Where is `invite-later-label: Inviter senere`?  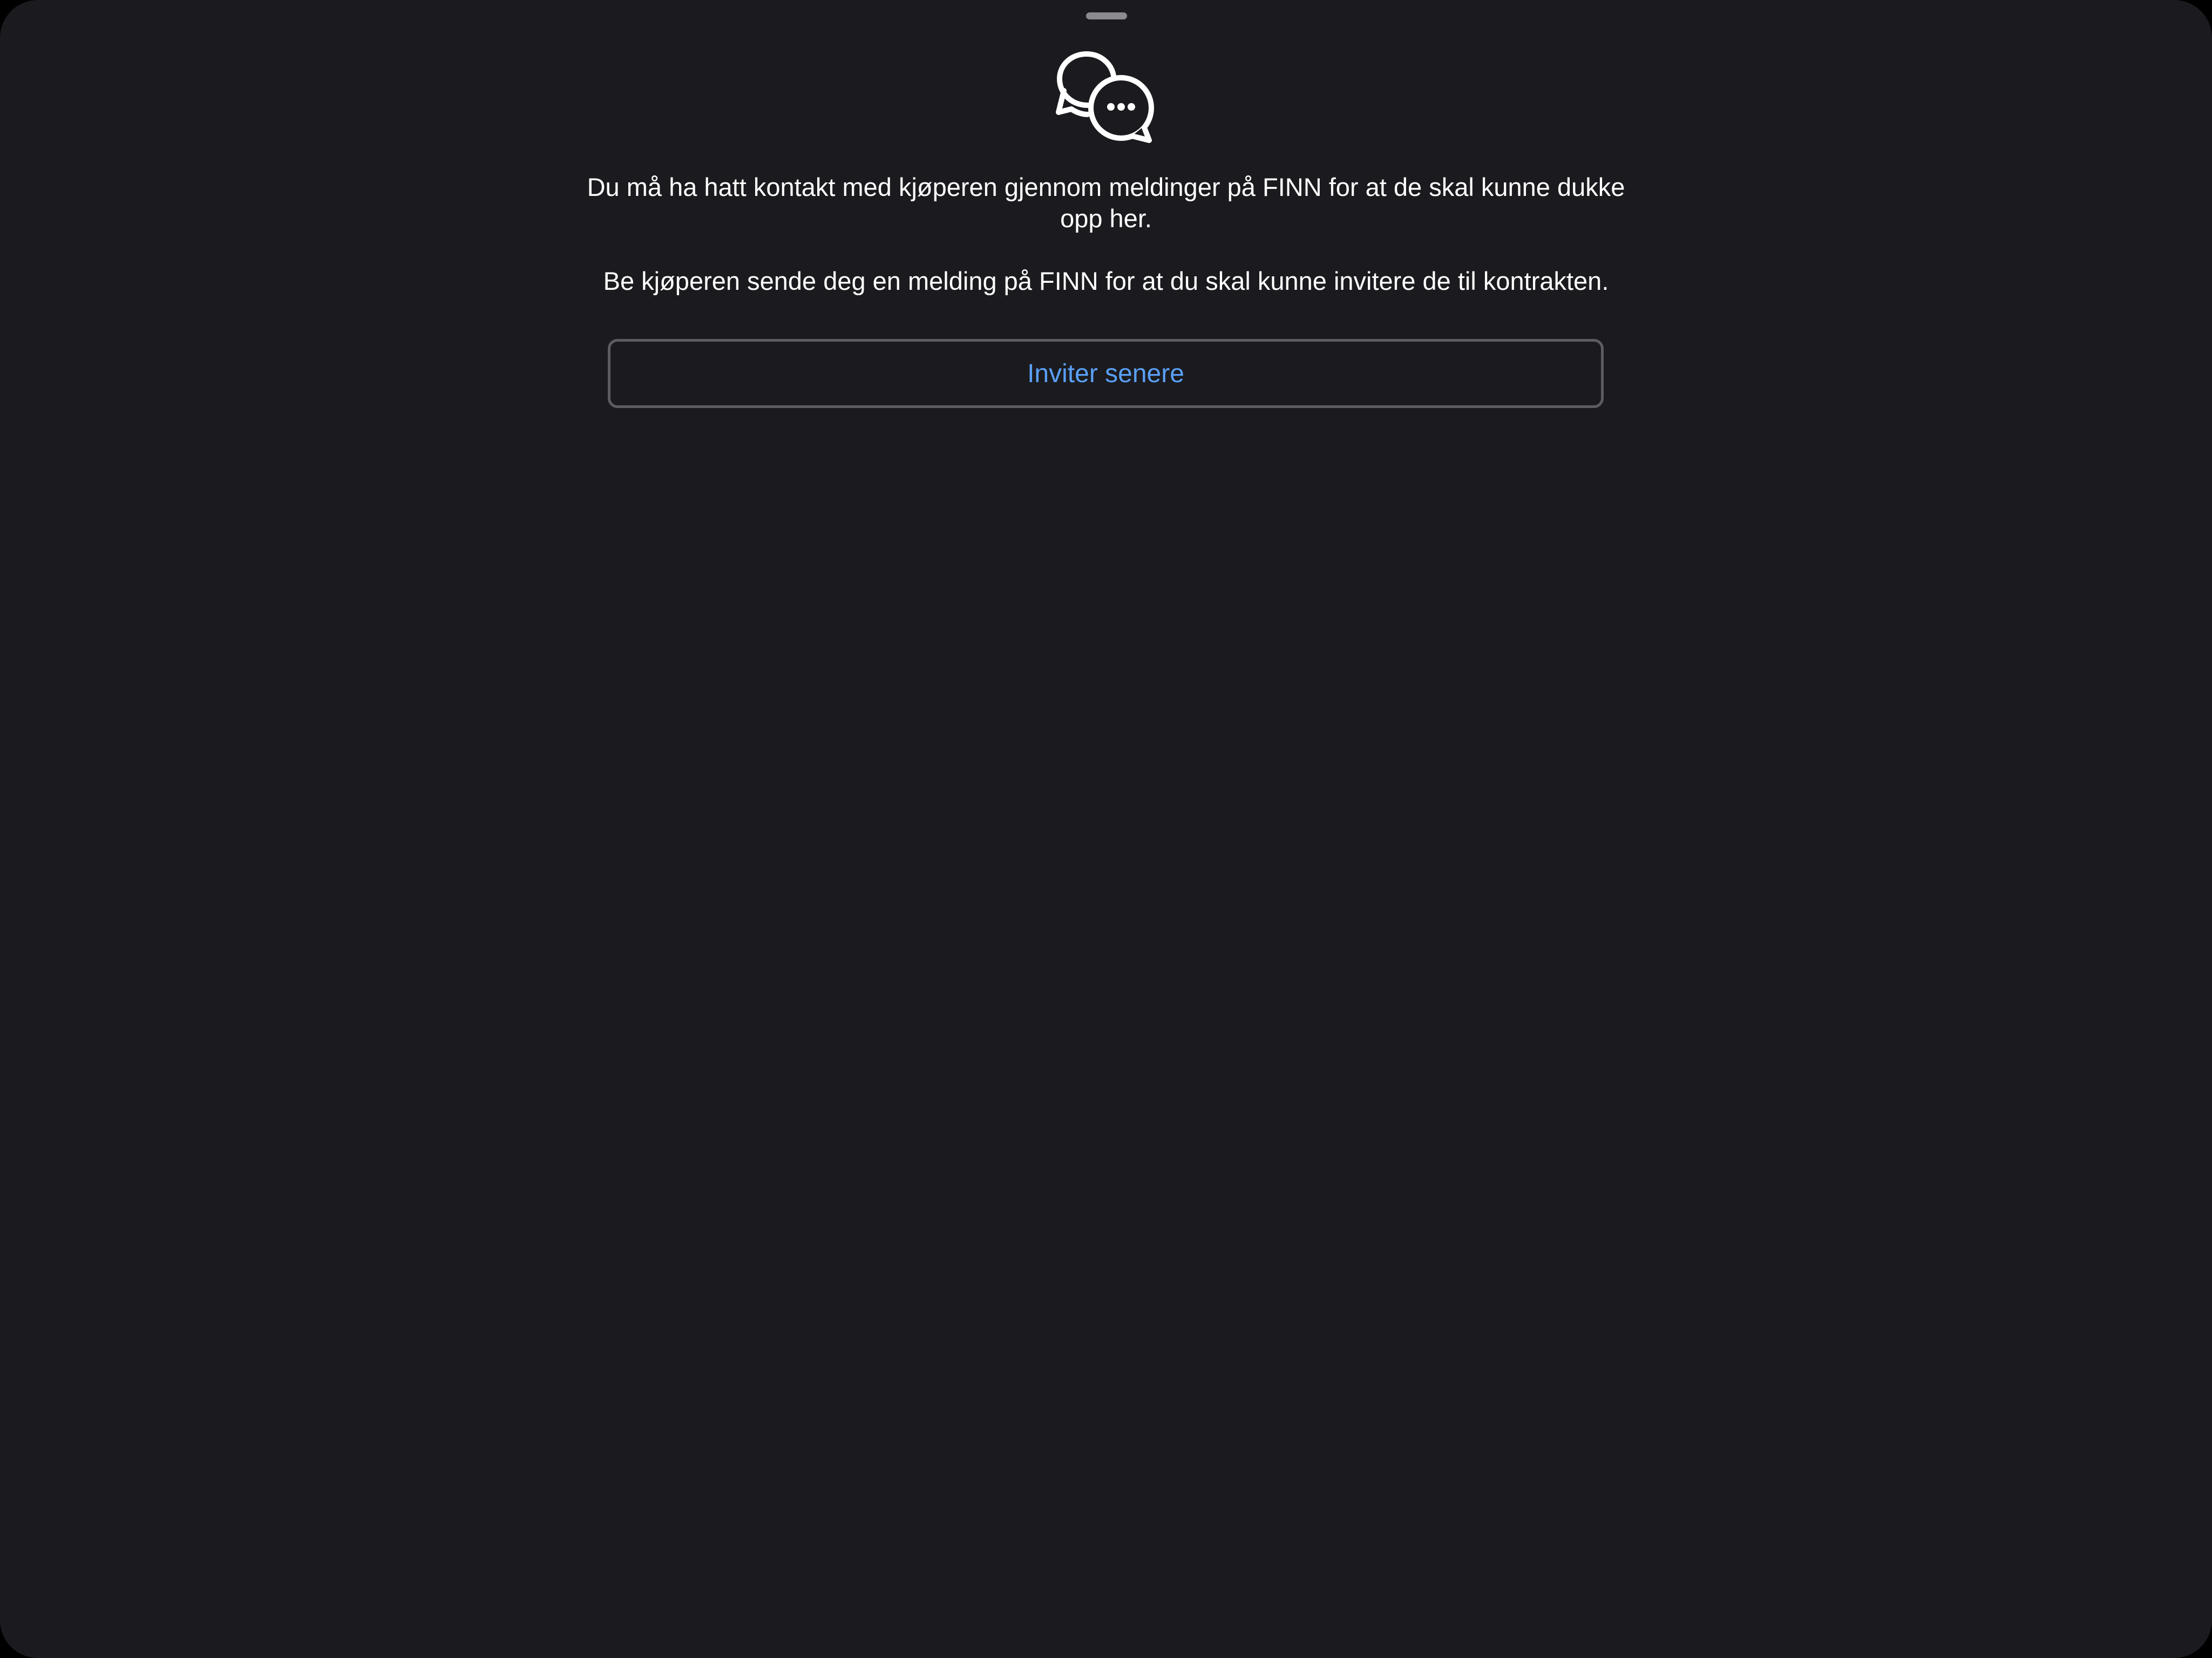 invite-later-label: Inviter senere is located at coordinates (1105, 373).